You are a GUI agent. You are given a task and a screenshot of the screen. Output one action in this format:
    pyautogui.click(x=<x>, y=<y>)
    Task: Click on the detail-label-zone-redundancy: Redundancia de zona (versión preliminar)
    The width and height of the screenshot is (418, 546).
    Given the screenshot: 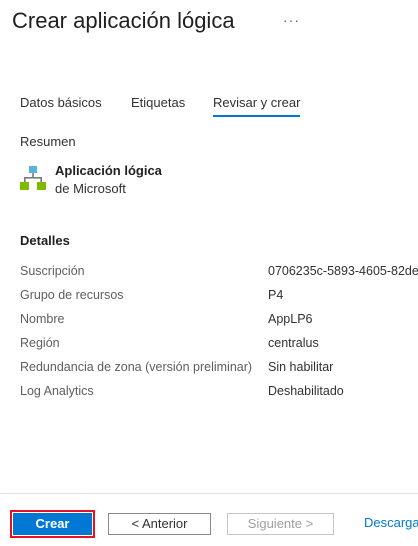 What is the action you would take?
    pyautogui.click(x=136, y=367)
    